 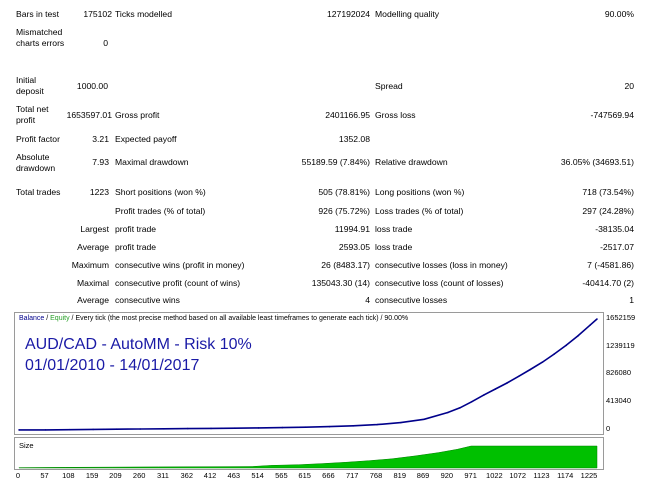 What do you see at coordinates (352, 475) in the screenshot?
I see `x-tick-label: 717` at bounding box center [352, 475].